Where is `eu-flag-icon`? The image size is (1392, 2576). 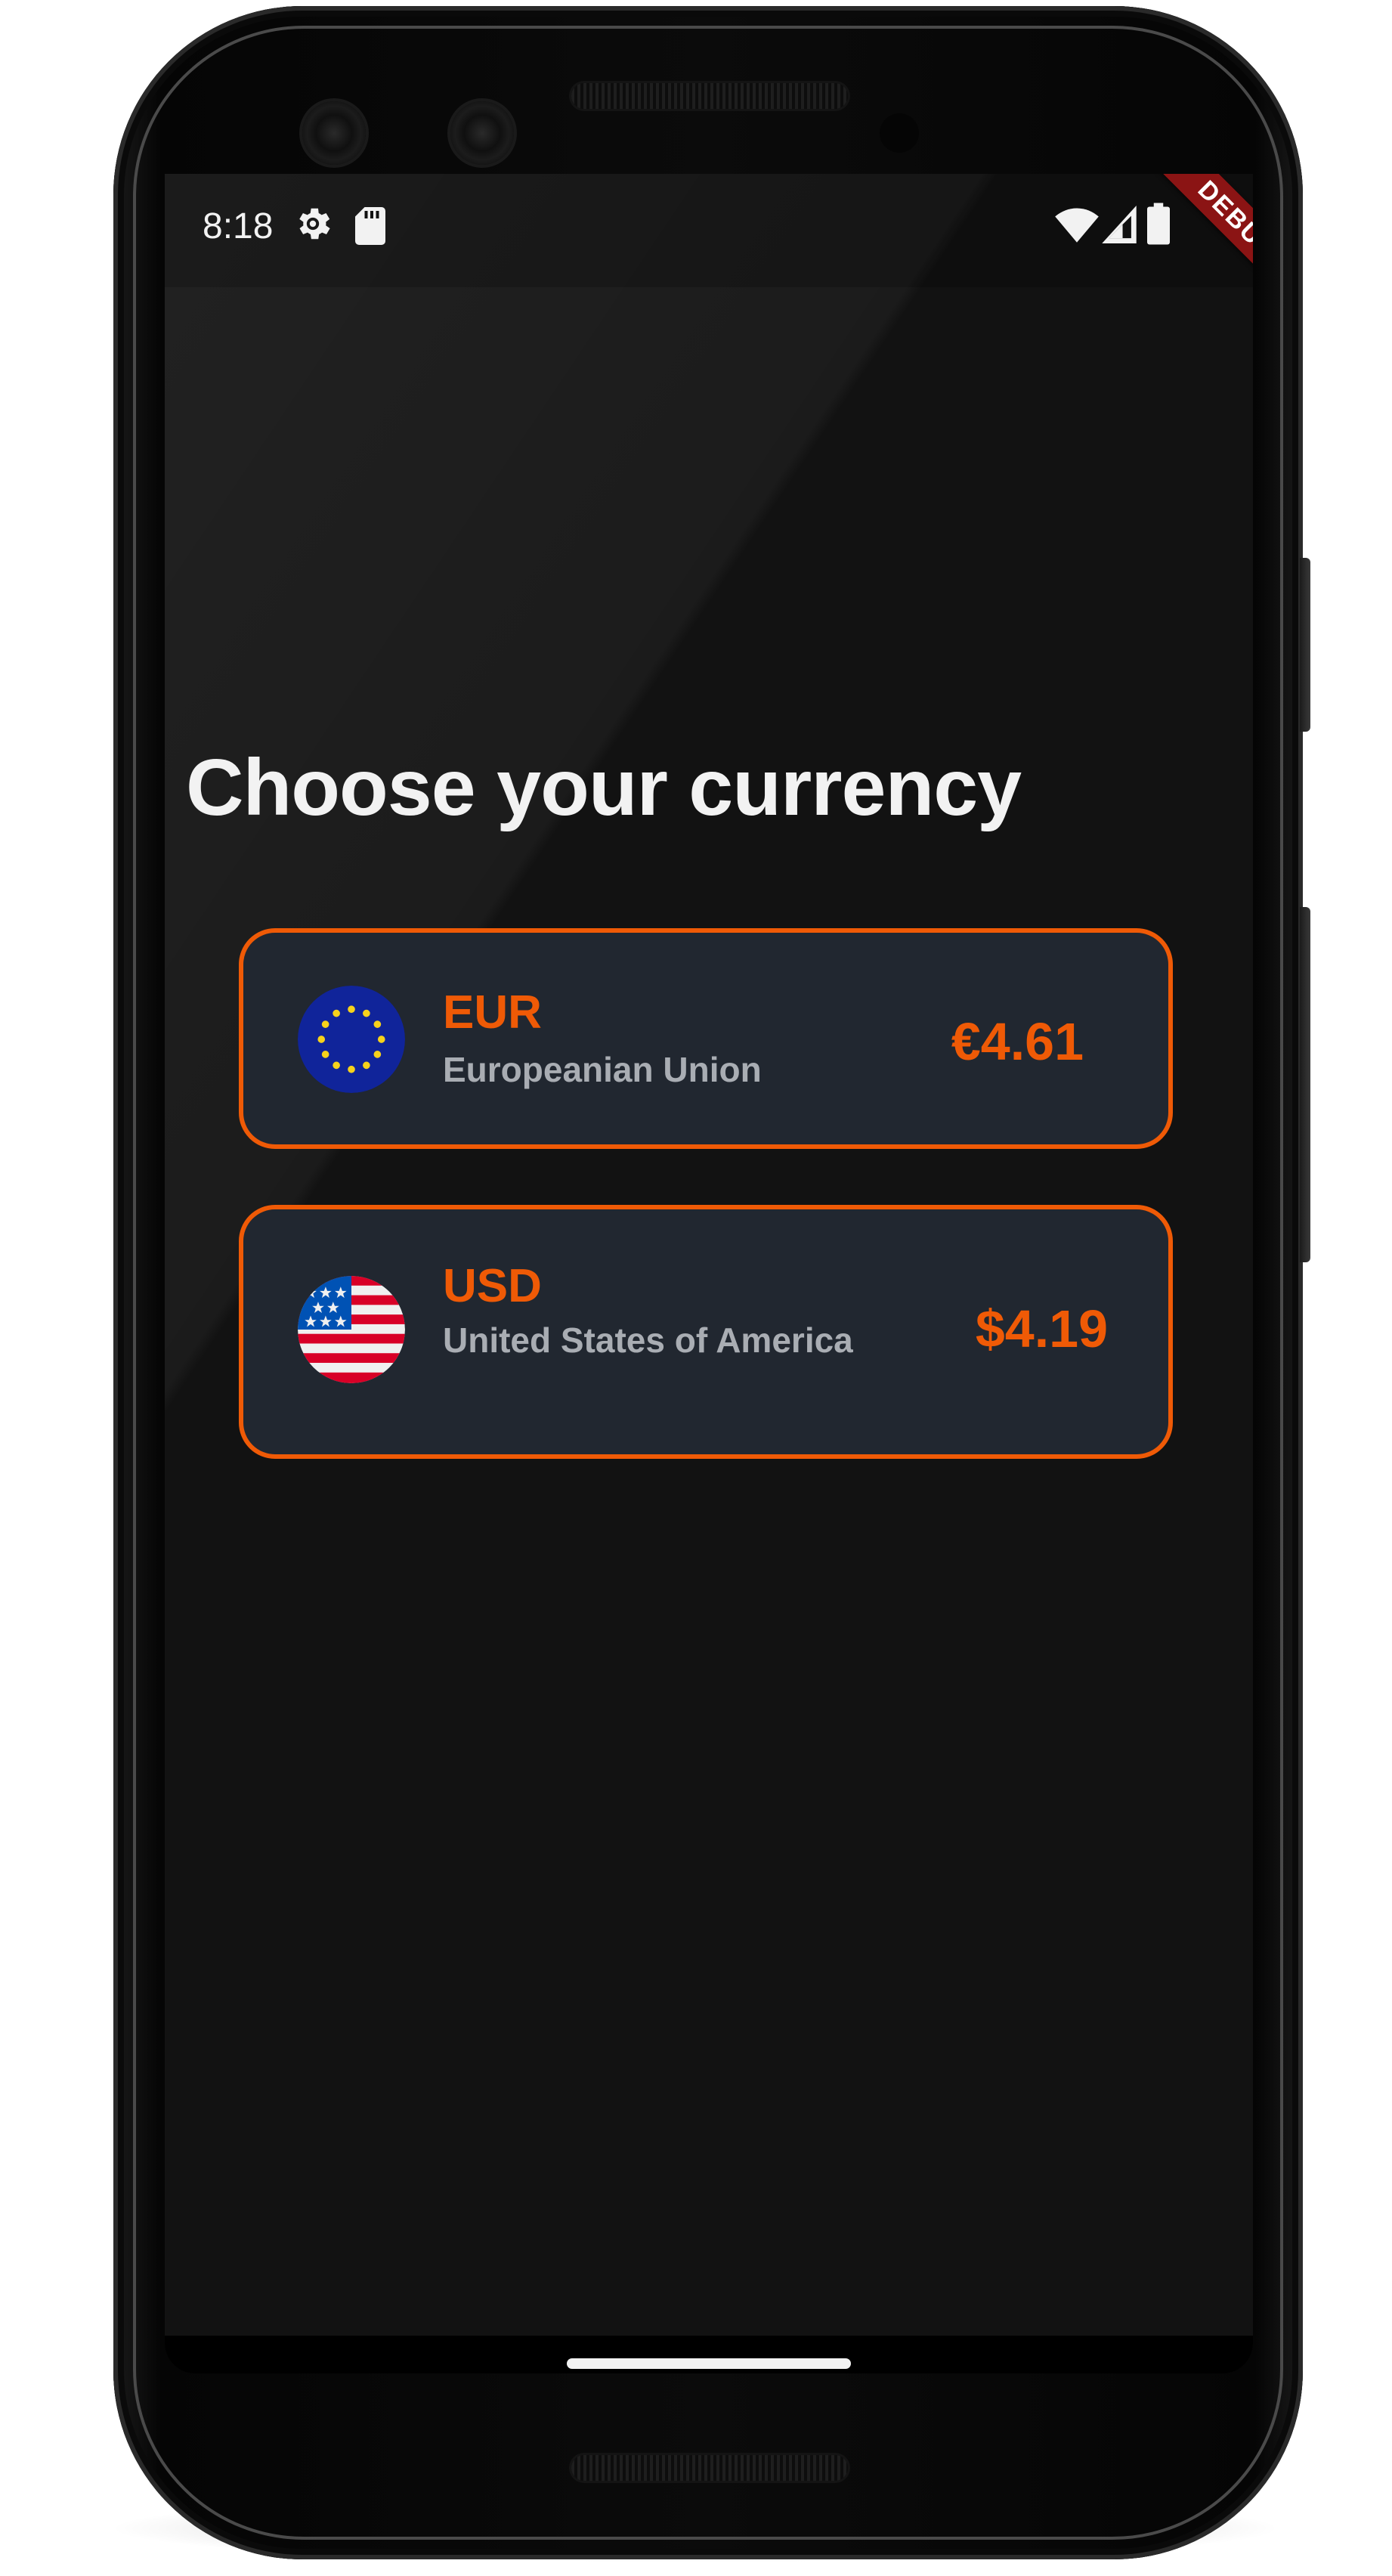 eu-flag-icon is located at coordinates (351, 1039).